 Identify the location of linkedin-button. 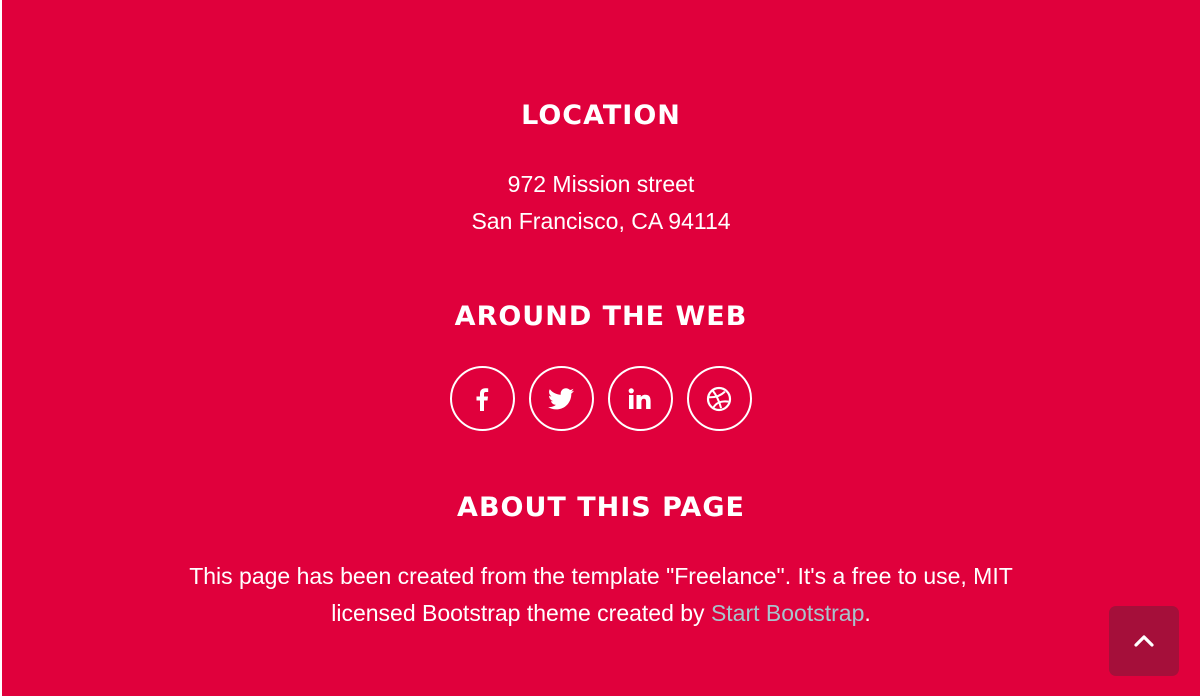
(640, 398).